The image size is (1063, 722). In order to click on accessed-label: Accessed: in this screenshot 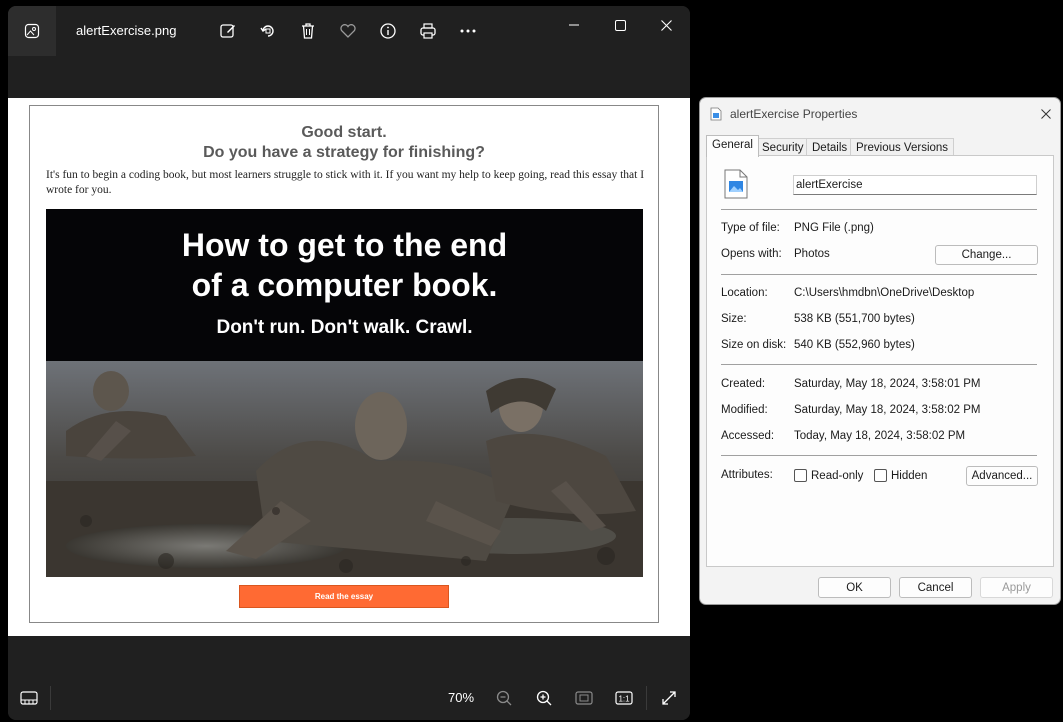, I will do `click(748, 436)`.